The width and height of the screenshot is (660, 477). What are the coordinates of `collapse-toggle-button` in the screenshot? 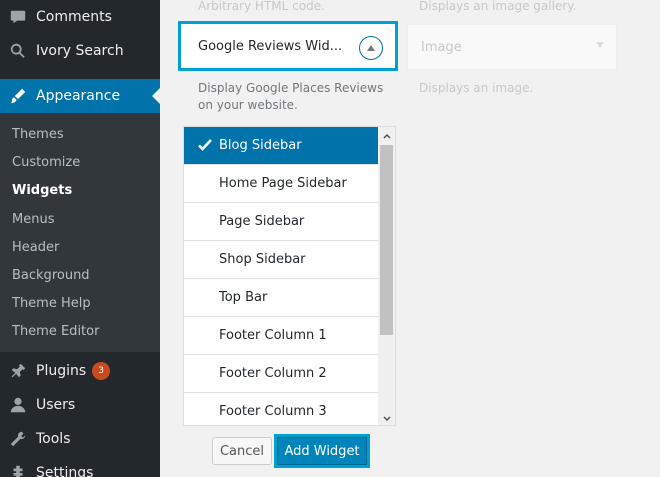 It's located at (371, 48).